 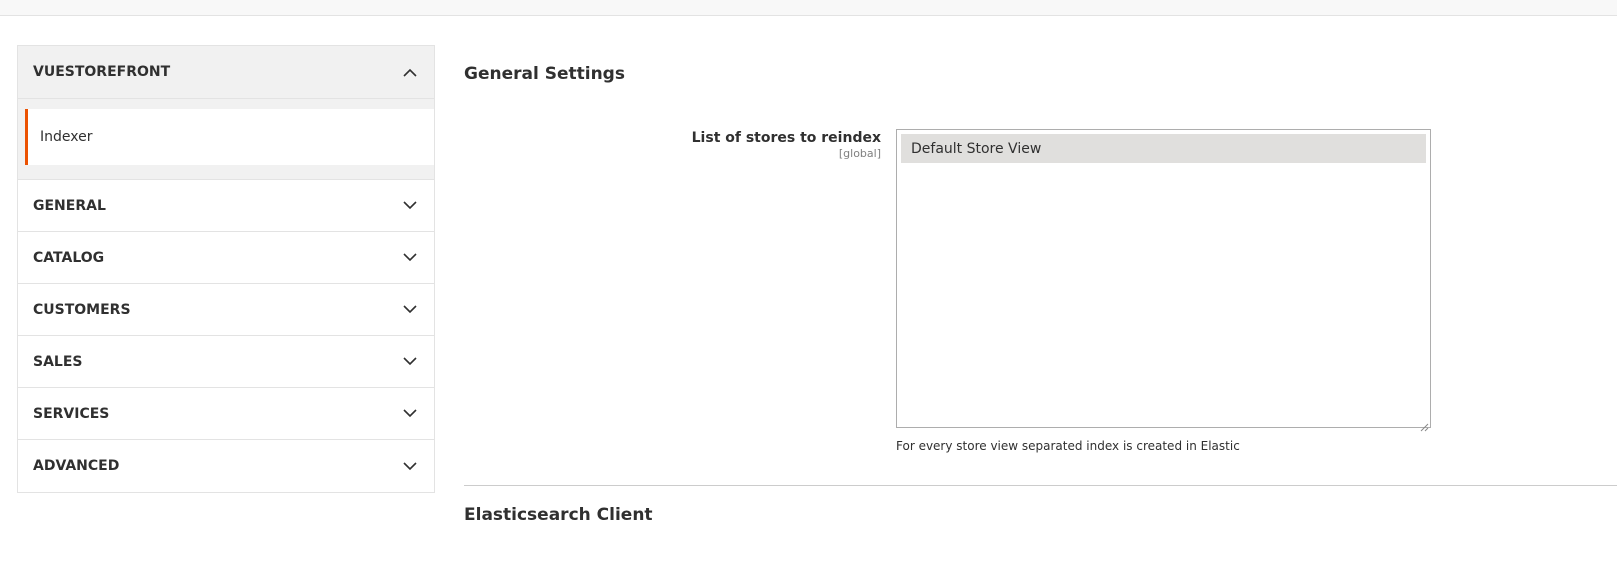 What do you see at coordinates (226, 466) in the screenshot?
I see `sidebar-section-advanced: ADVANCED` at bounding box center [226, 466].